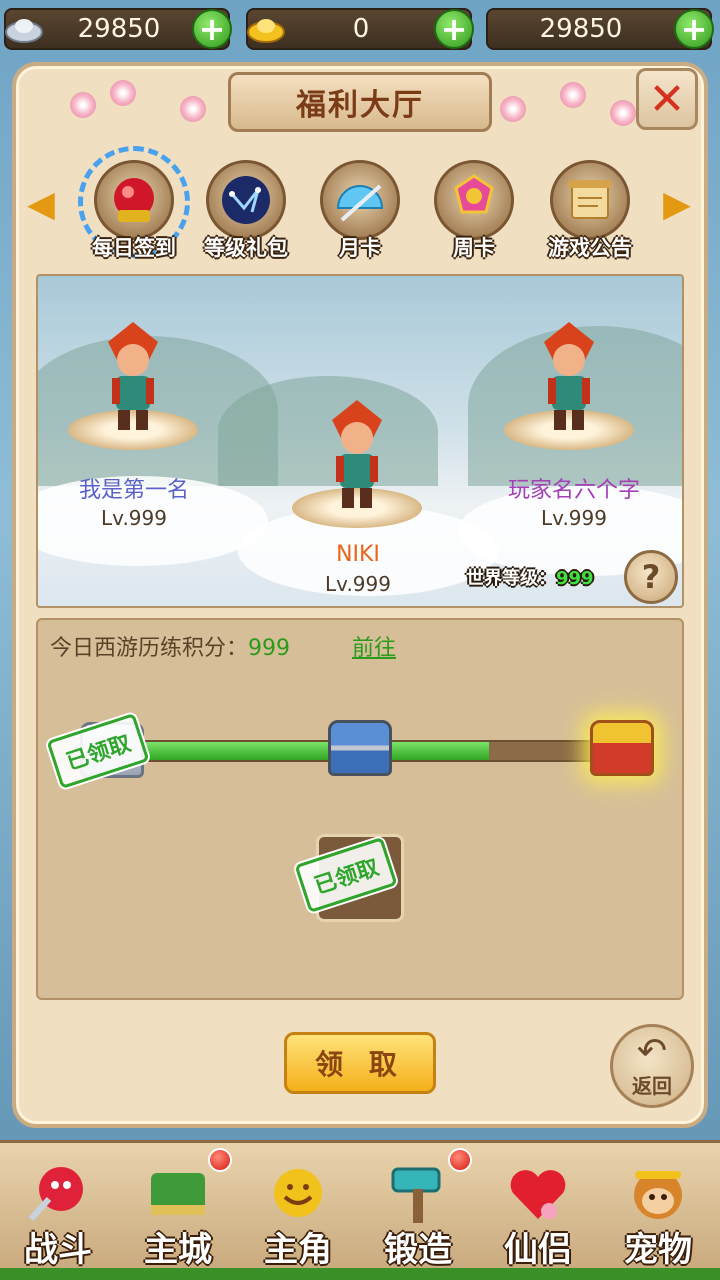  Describe the element at coordinates (418, 1209) in the screenshot. I see `nav-forge: 锻造` at that location.